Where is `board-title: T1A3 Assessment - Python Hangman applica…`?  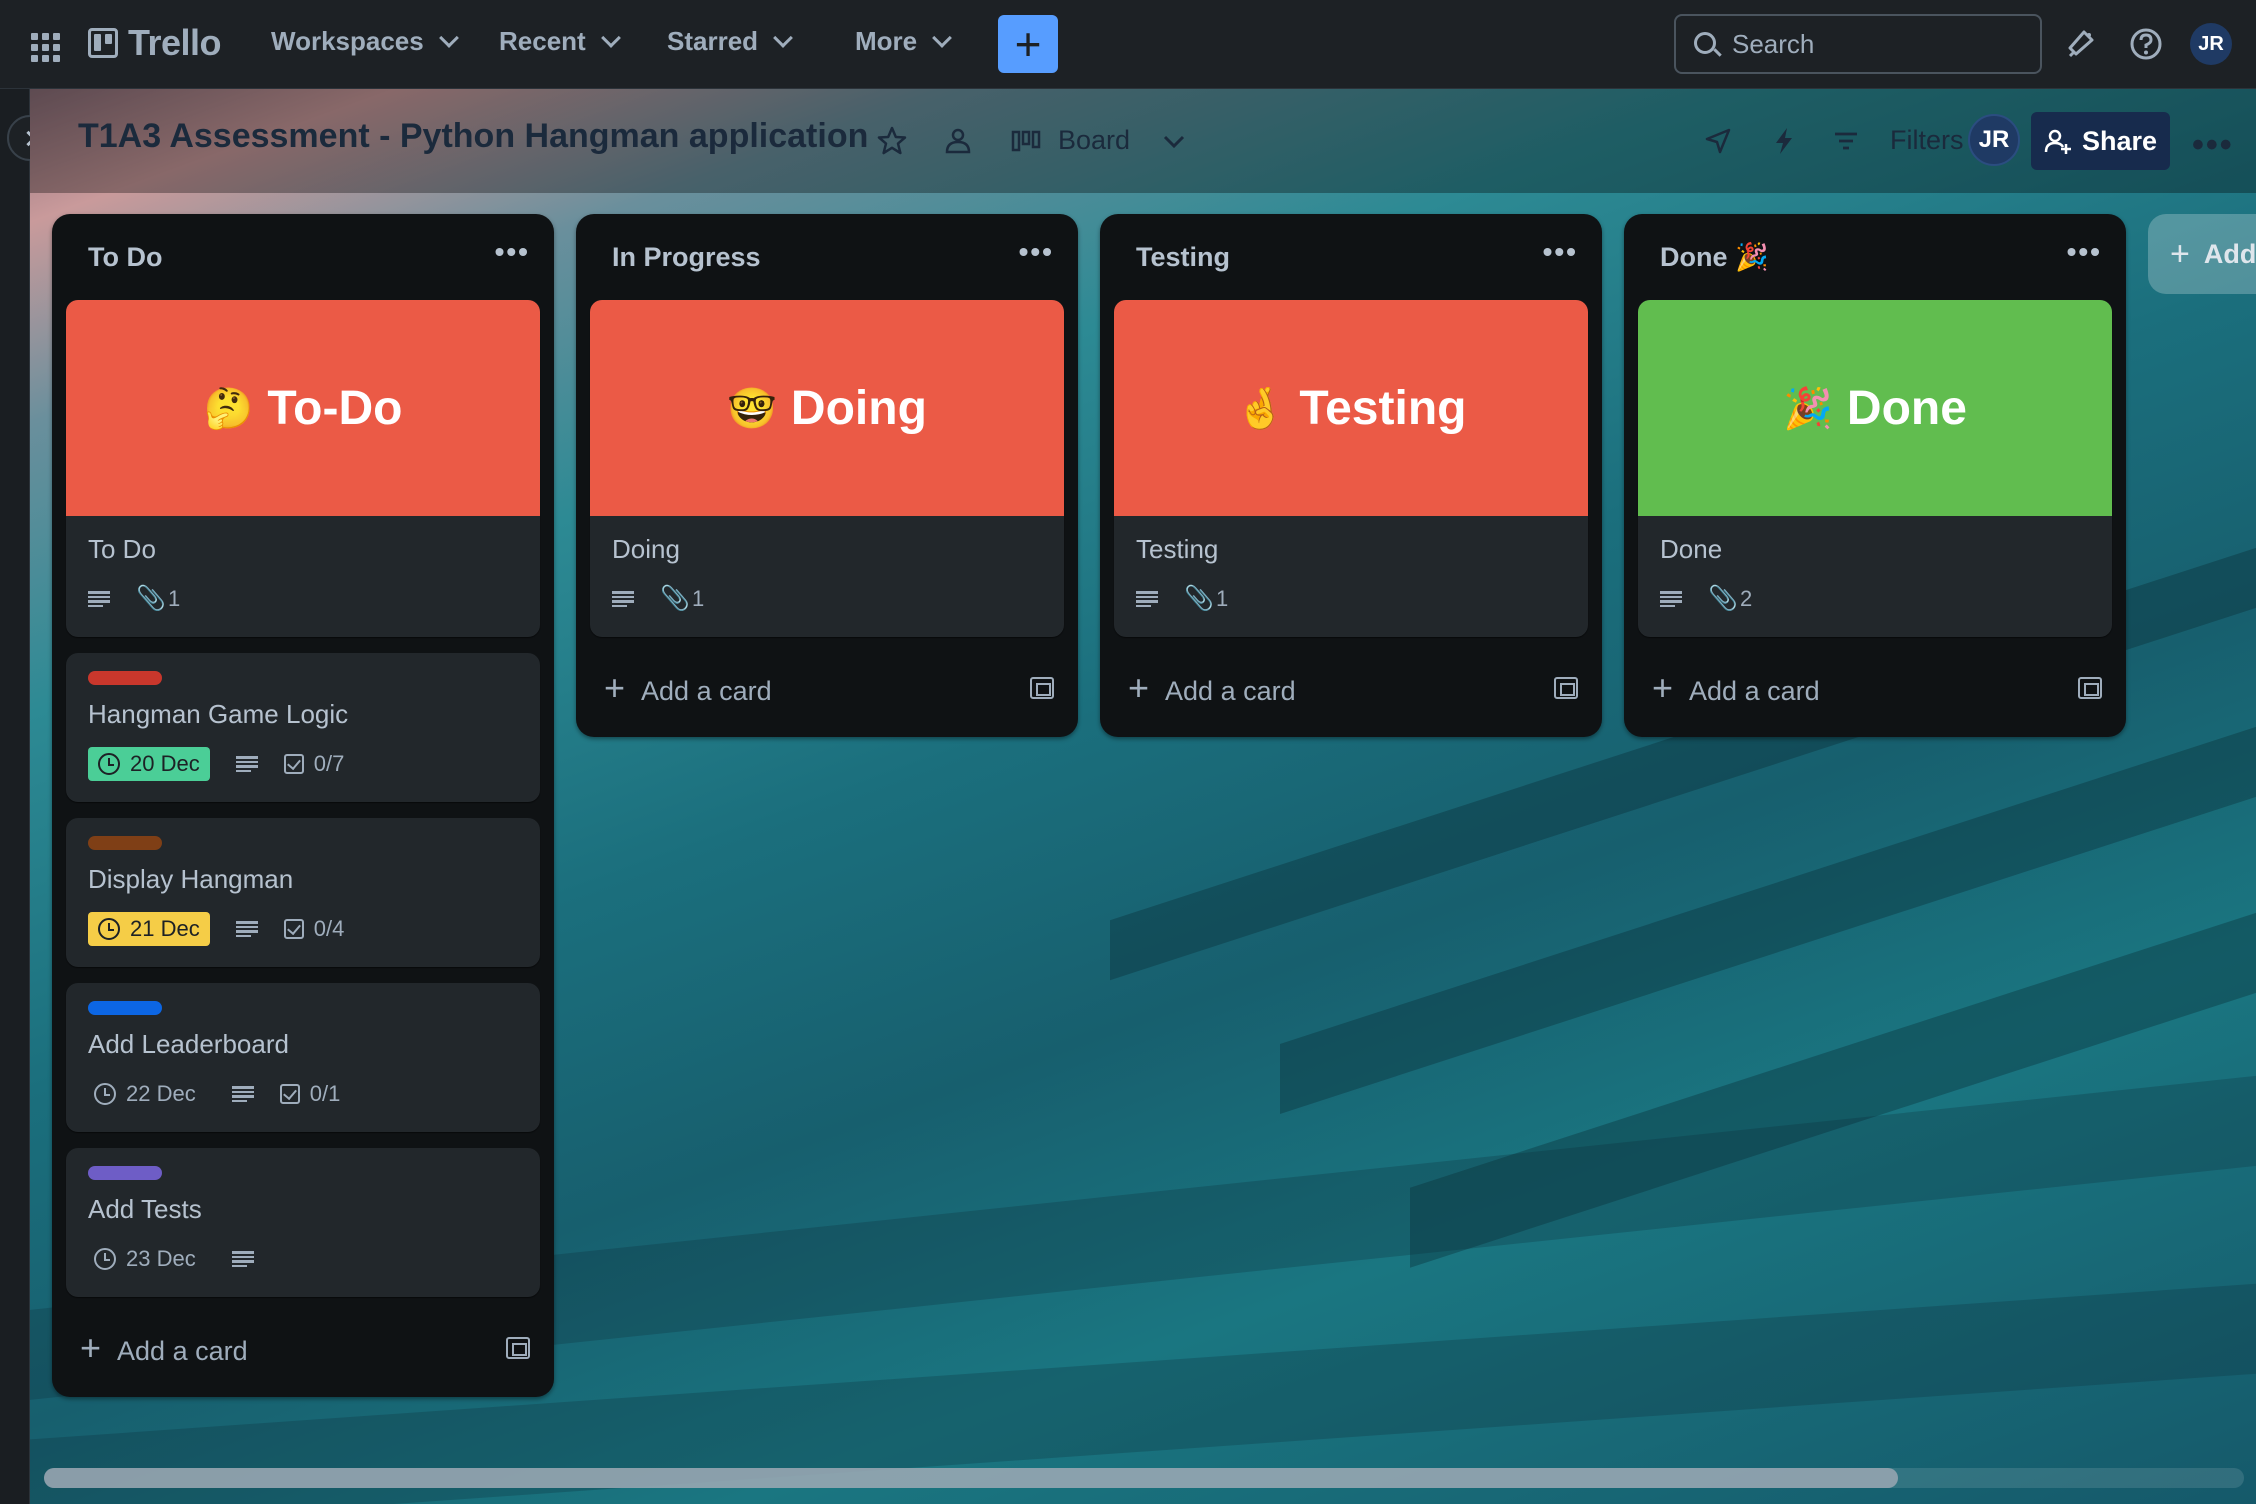 board-title: T1A3 Assessment - Python Hangman applica… is located at coordinates (473, 136).